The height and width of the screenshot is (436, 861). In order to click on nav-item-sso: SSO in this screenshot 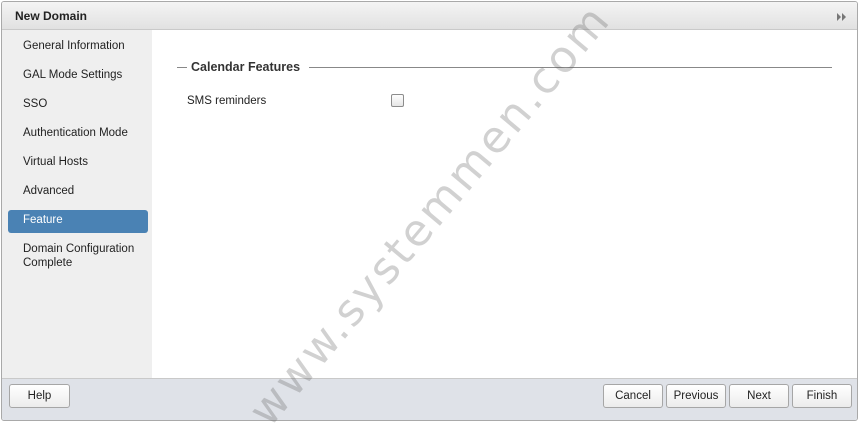, I will do `click(78, 105)`.